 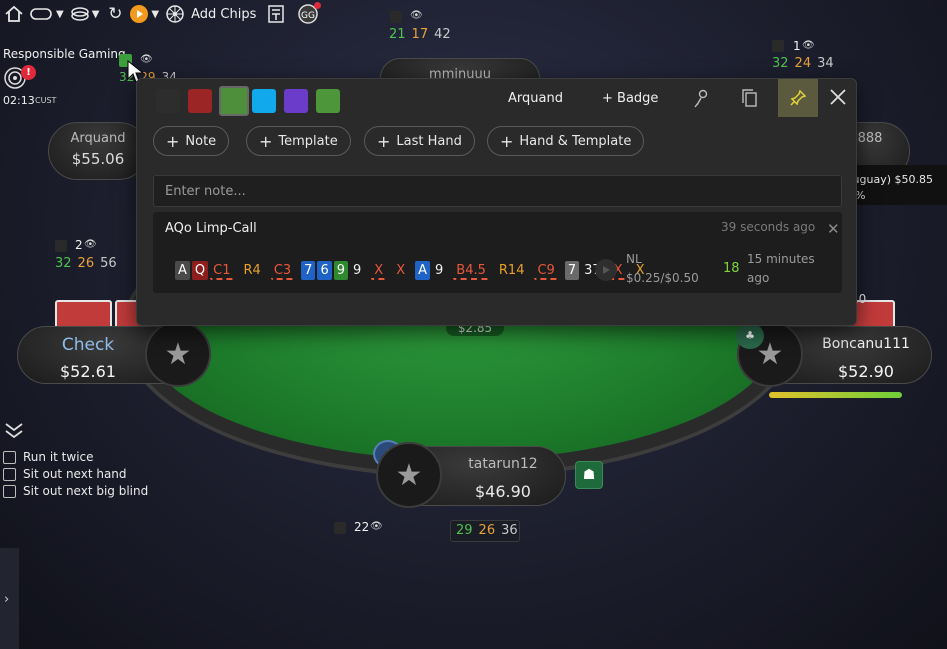 What do you see at coordinates (19, 100) in the screenshot?
I see `session-clock: 02:13` at bounding box center [19, 100].